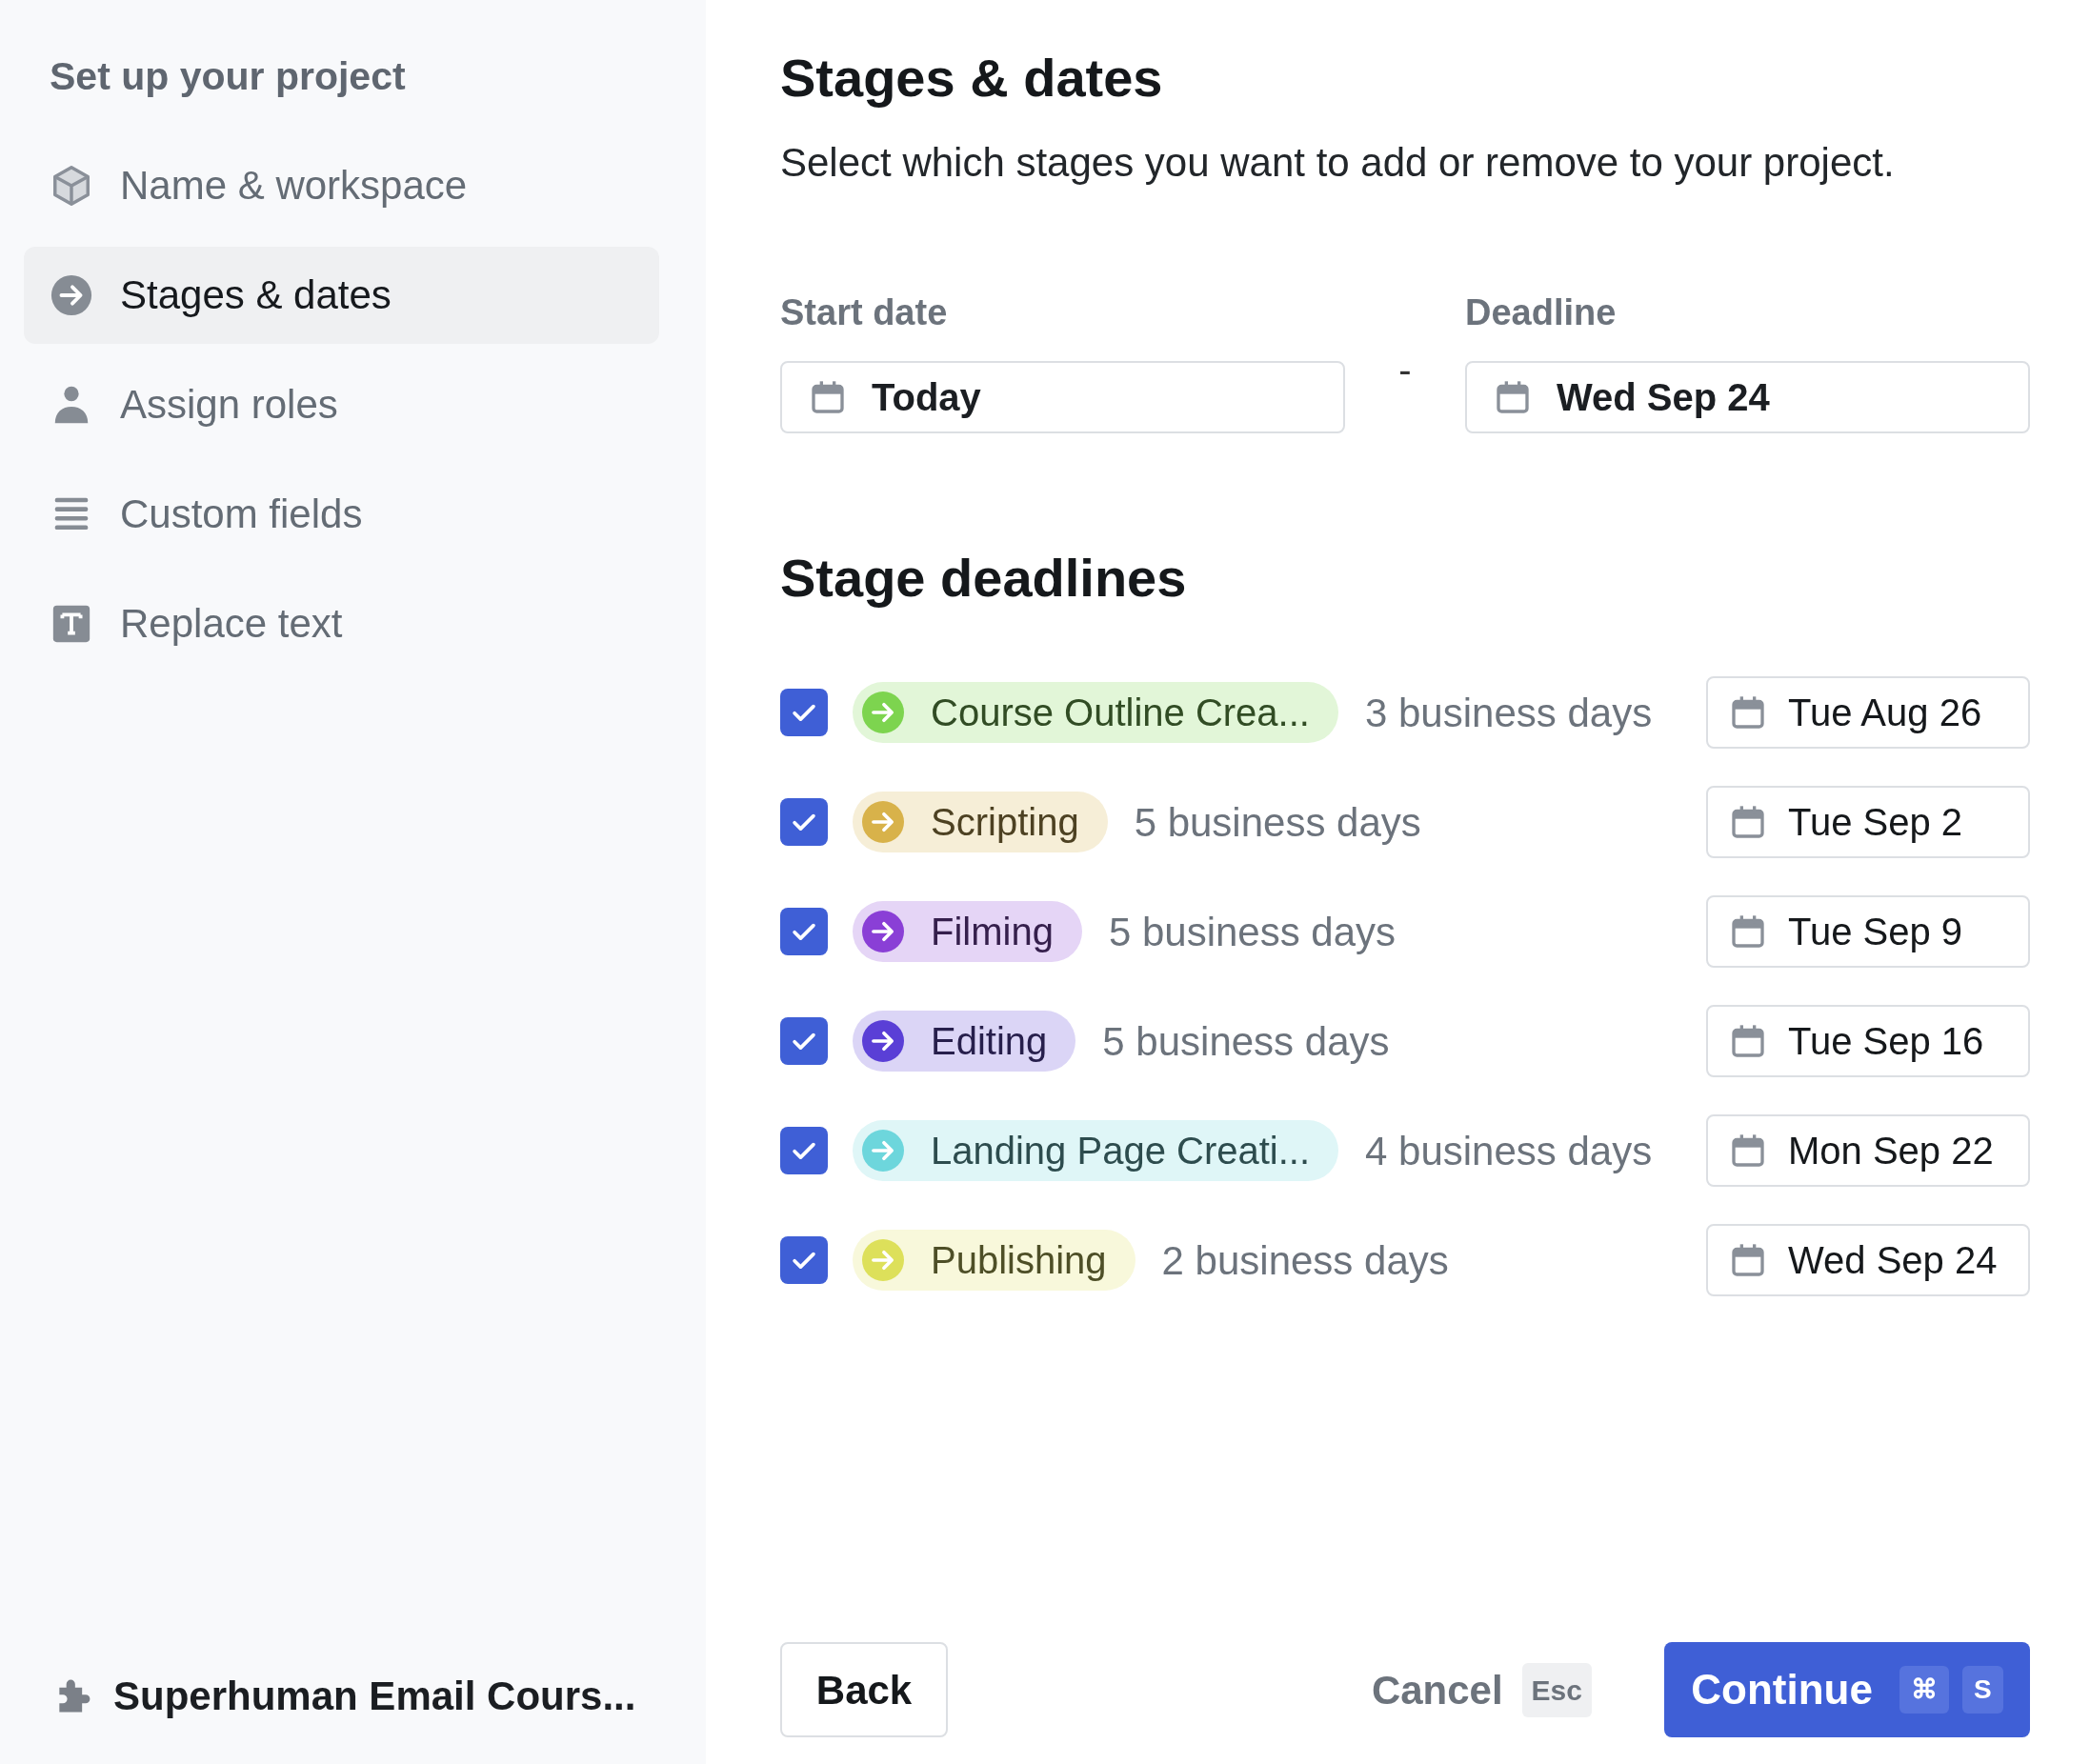  What do you see at coordinates (1305, 1260) in the screenshot?
I see `stage-duration: 2 business days` at bounding box center [1305, 1260].